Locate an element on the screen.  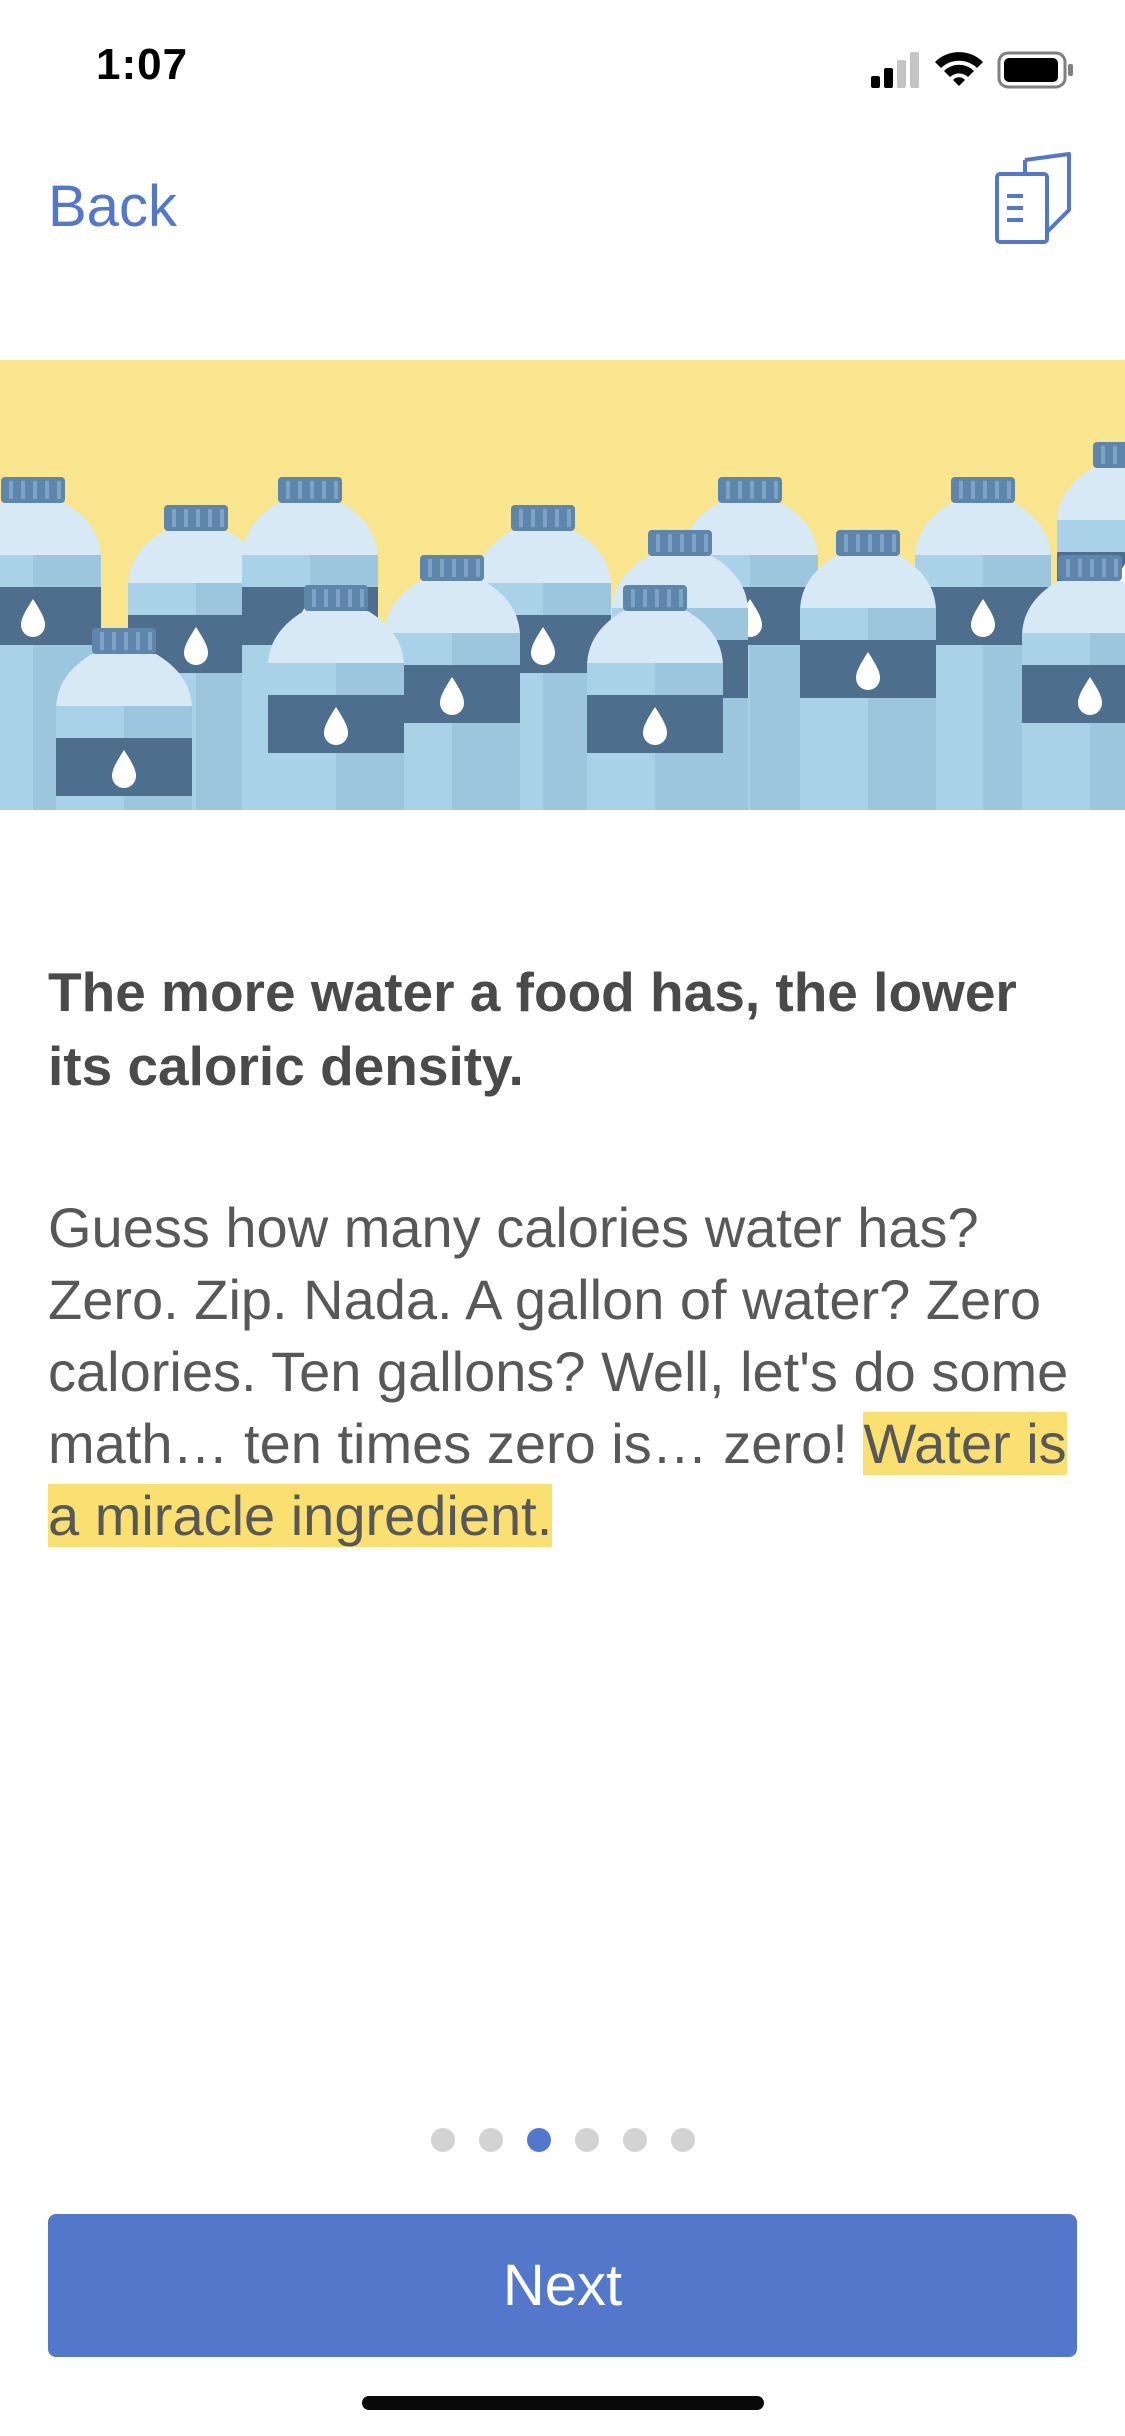
back-button: Back is located at coordinates (112, 206).